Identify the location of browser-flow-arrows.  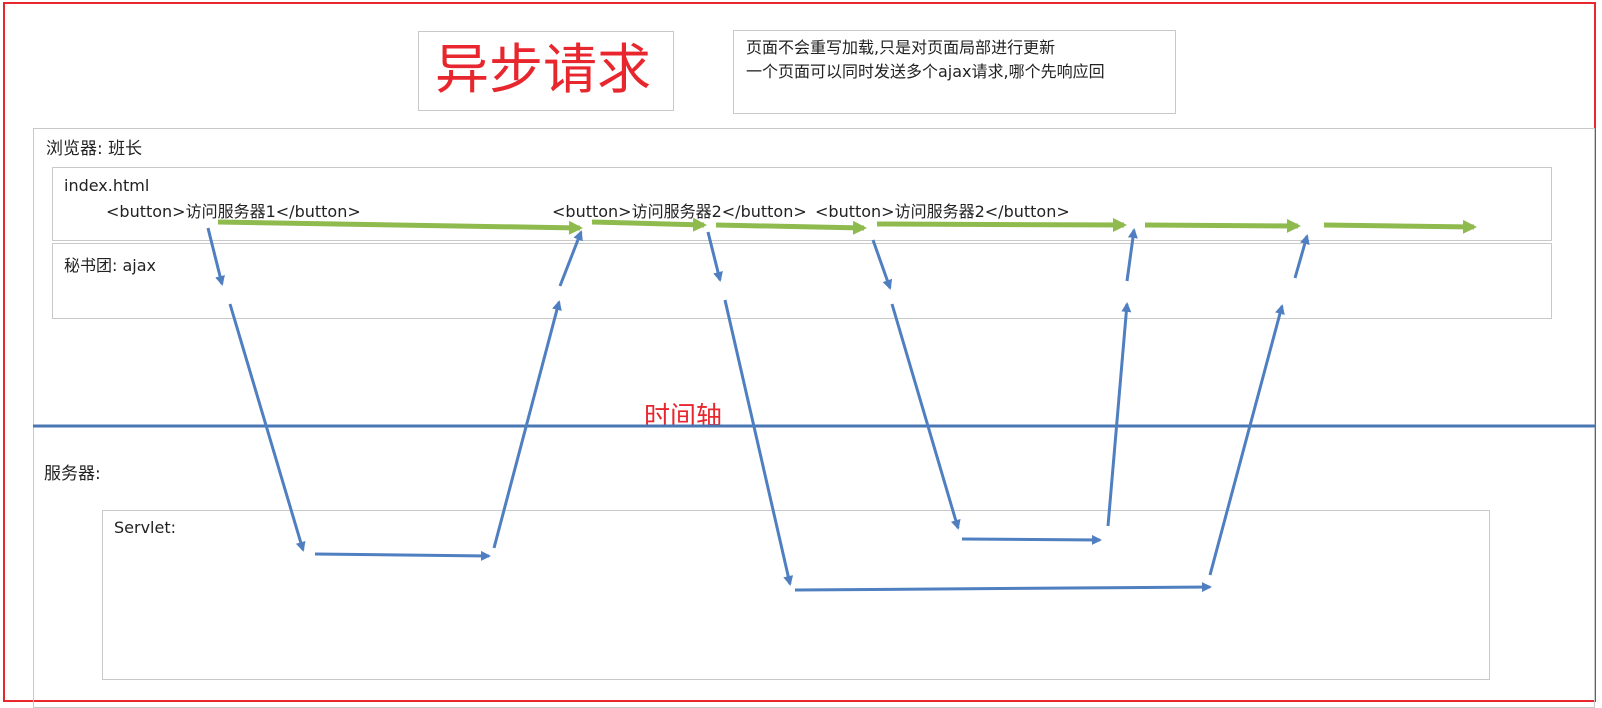
(847, 226).